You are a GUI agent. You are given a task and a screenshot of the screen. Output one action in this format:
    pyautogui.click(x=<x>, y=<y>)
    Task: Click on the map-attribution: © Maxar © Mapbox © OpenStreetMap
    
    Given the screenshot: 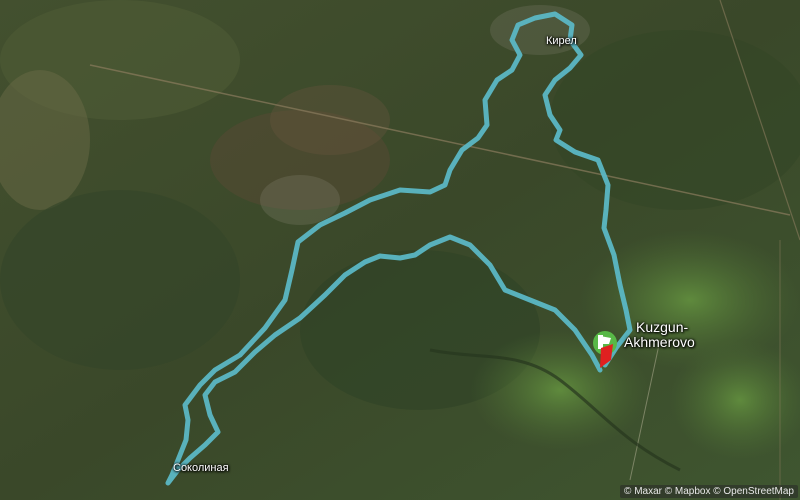 What is the action you would take?
    pyautogui.click(x=709, y=491)
    